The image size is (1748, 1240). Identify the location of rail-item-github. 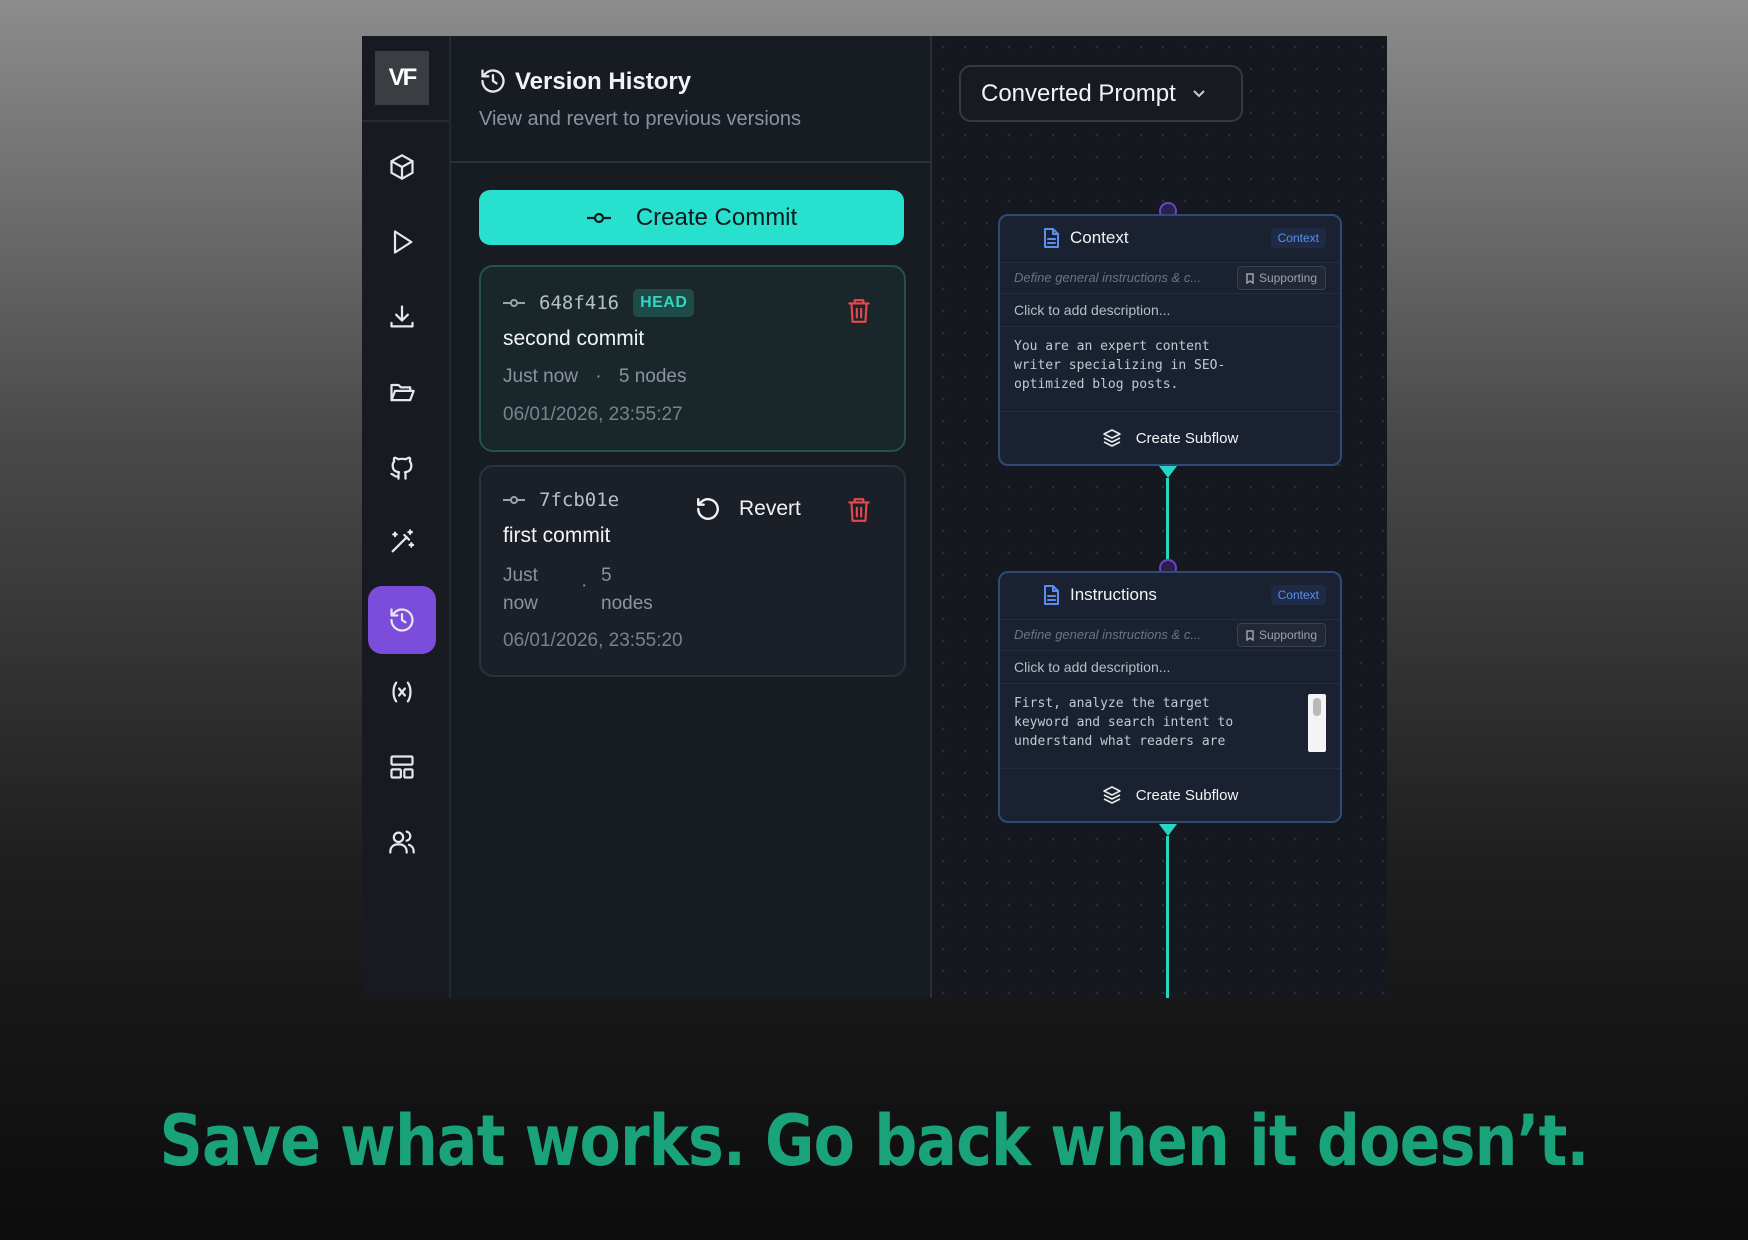
(402, 467).